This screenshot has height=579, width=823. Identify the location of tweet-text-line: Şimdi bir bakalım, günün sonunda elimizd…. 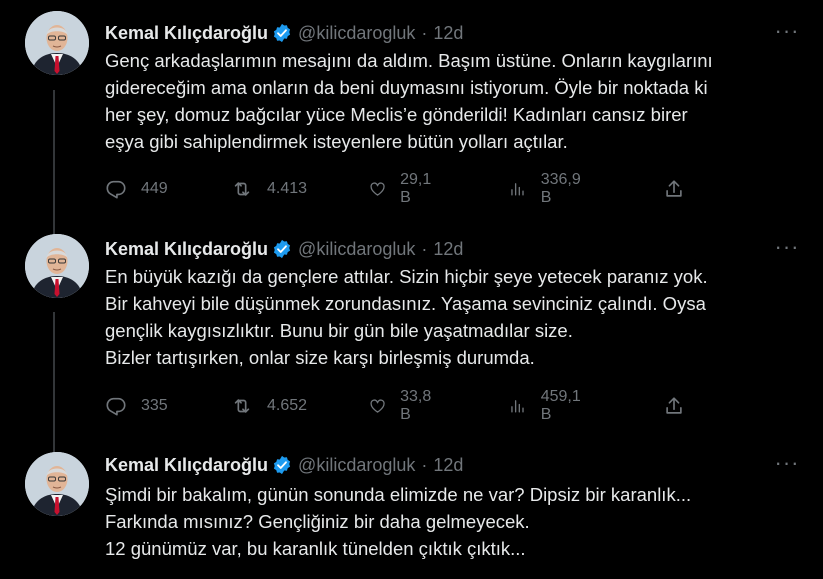
(398, 494).